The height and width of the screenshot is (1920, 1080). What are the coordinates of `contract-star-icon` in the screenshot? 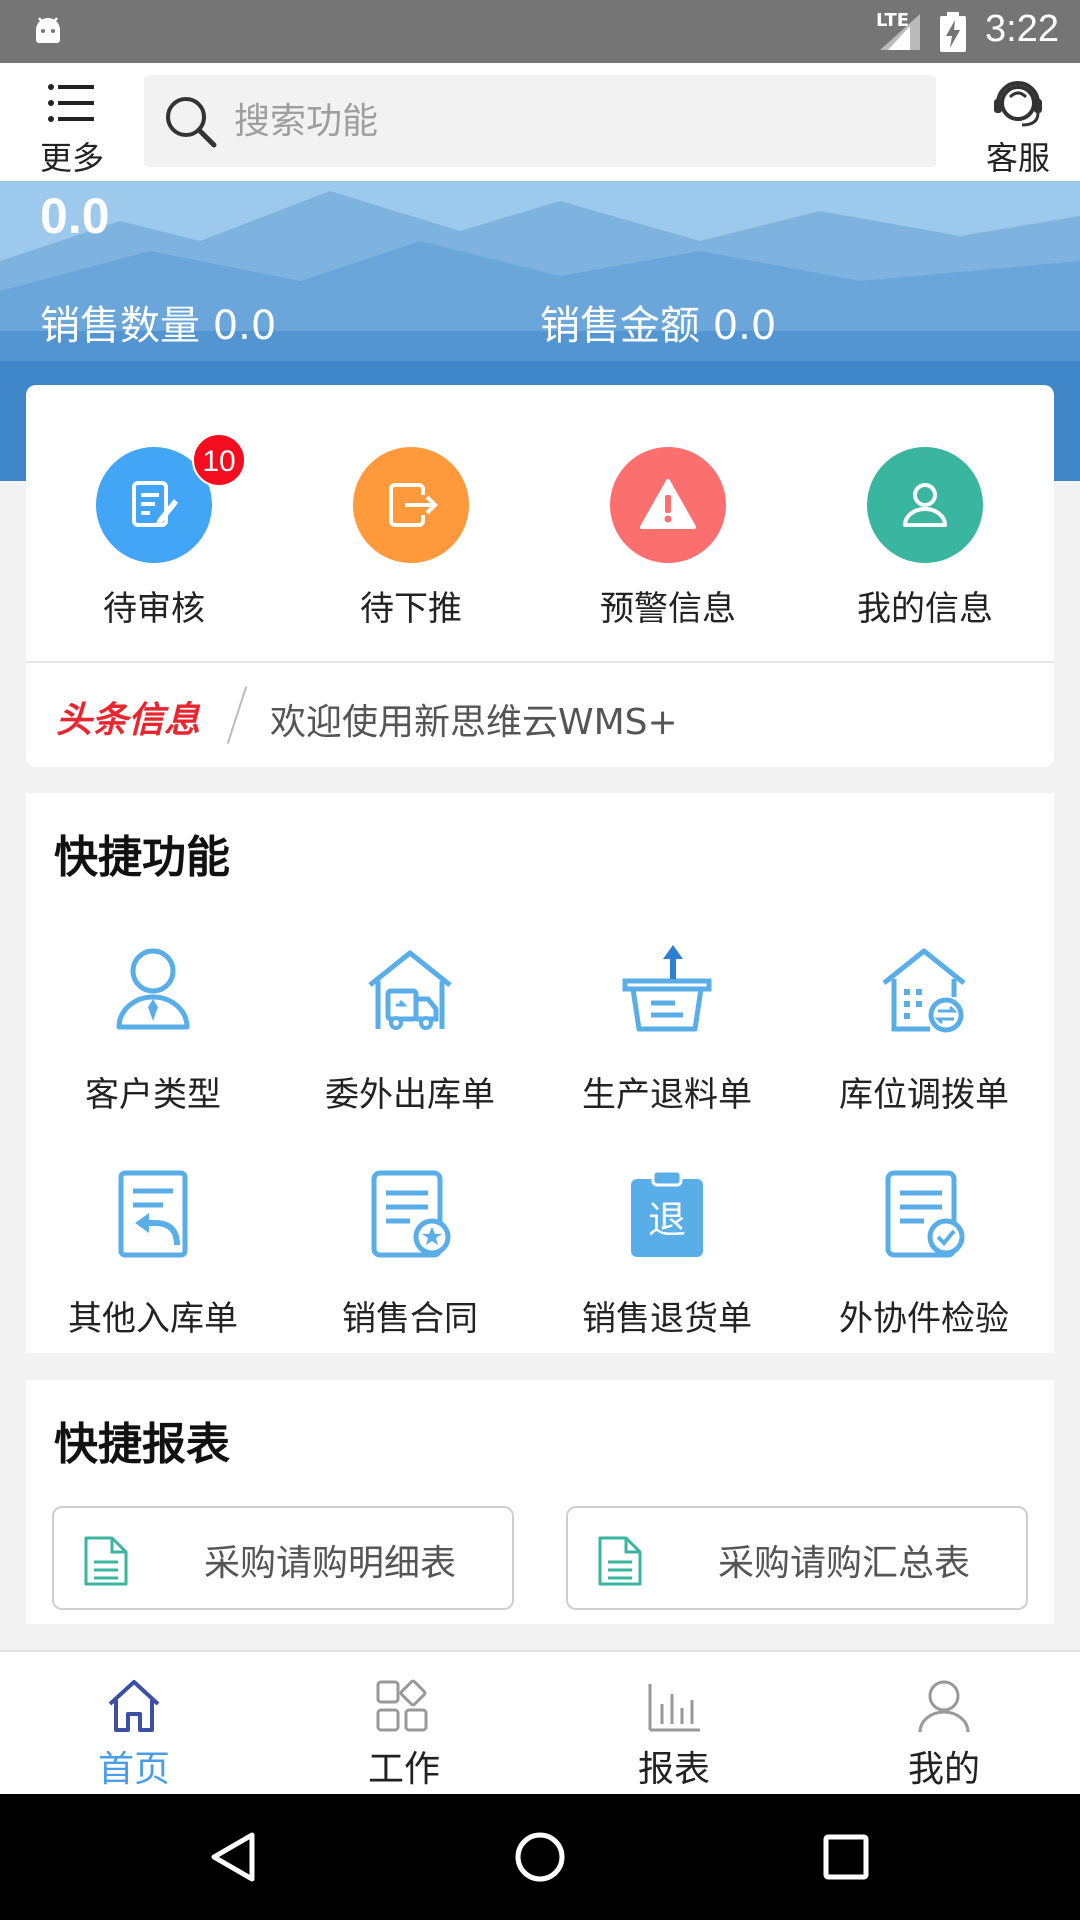 It's located at (411, 1214).